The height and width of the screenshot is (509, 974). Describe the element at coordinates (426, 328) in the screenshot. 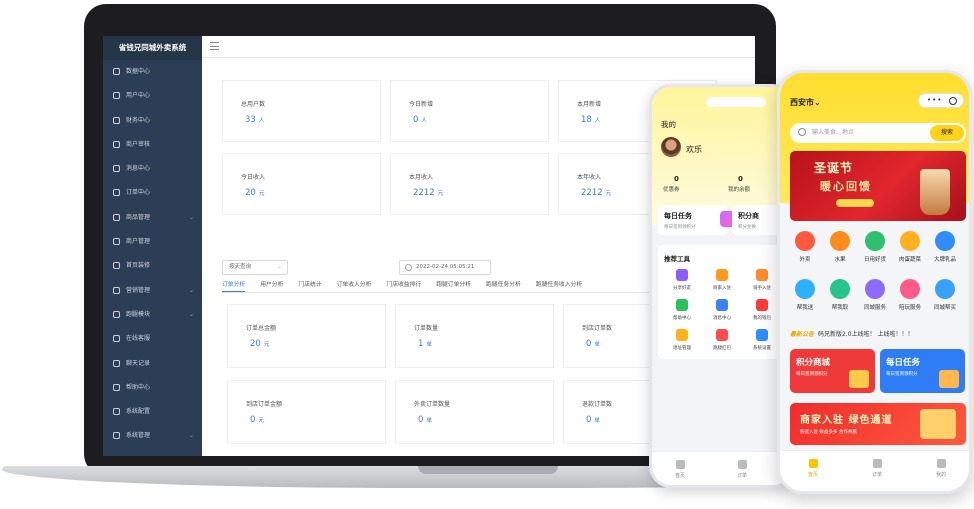

I see `stat-label: 订单数量` at that location.